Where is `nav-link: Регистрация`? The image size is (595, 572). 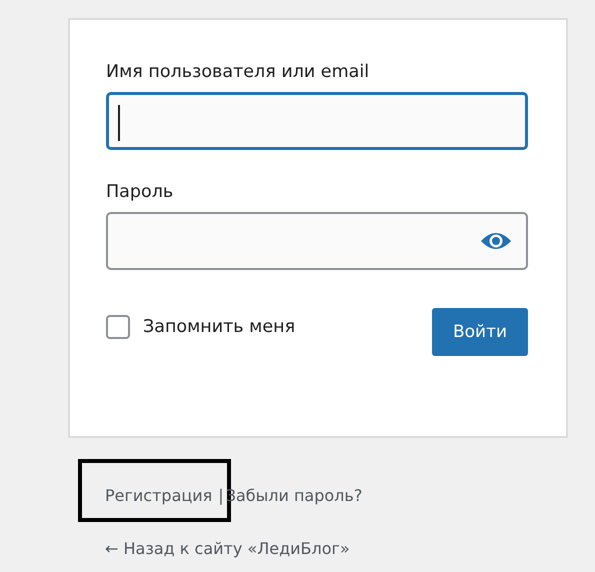
nav-link: Регистрация is located at coordinates (158, 495).